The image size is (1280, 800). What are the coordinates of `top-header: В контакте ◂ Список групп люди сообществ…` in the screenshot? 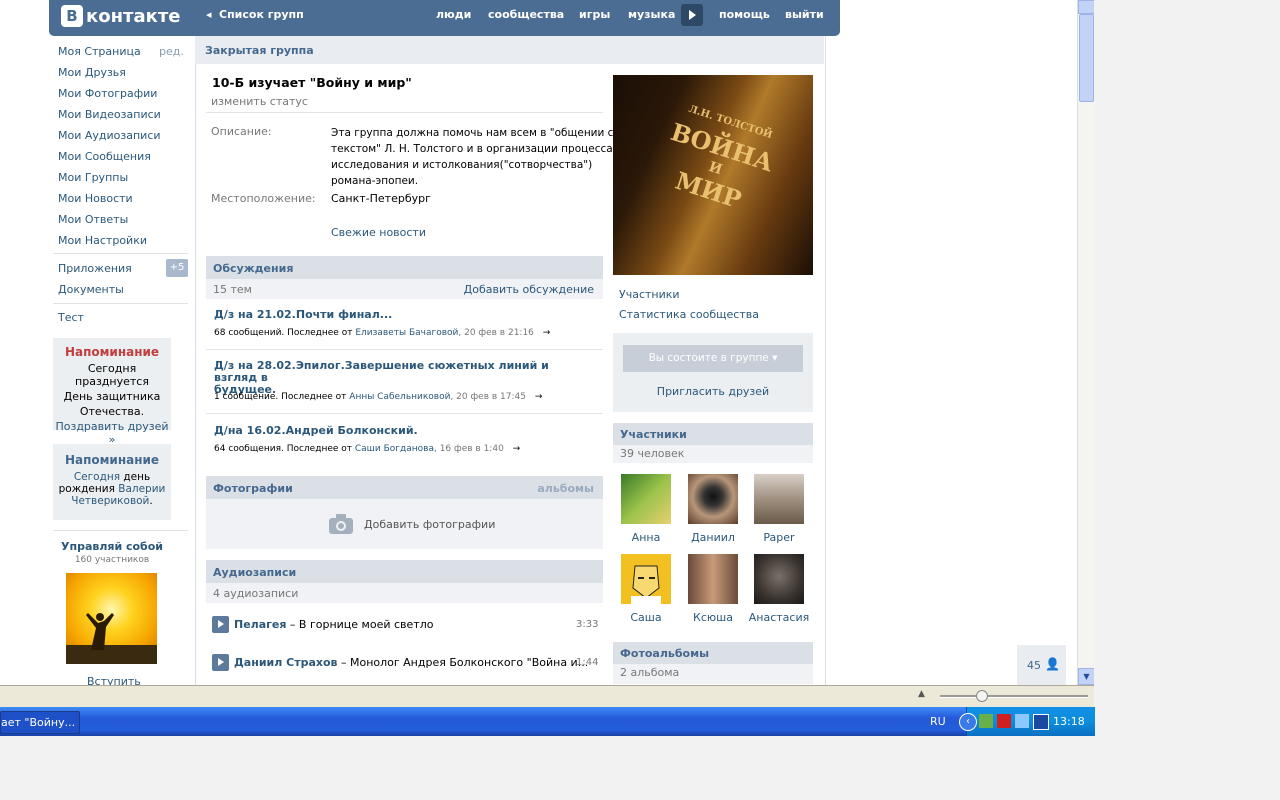 It's located at (444, 18).